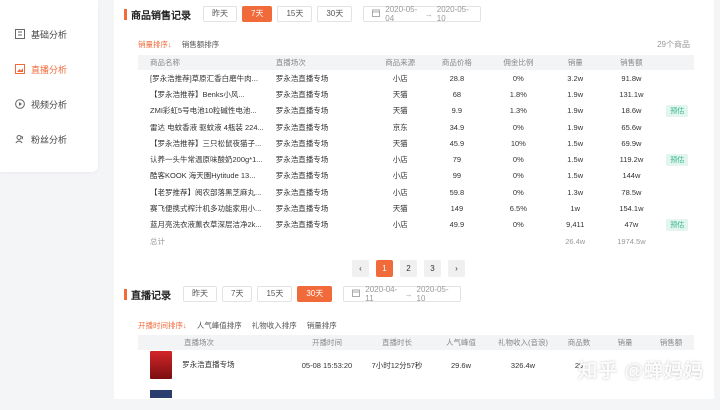 The image size is (720, 410). Describe the element at coordinates (400, 94) in the screenshot. I see `table-cell: 天猫` at that location.